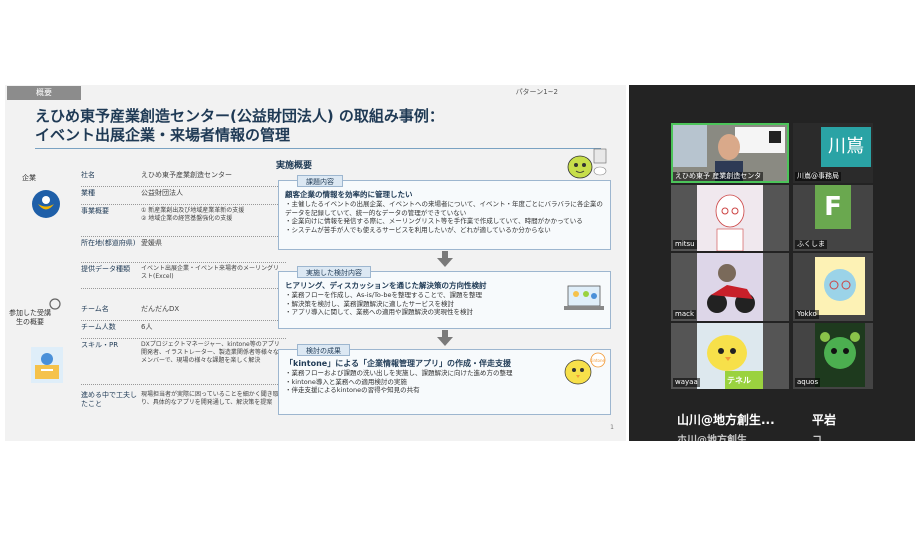 This screenshot has height=550, width=920. I want to click on row-industry: 業種 公益財団法人, so click(183, 197).